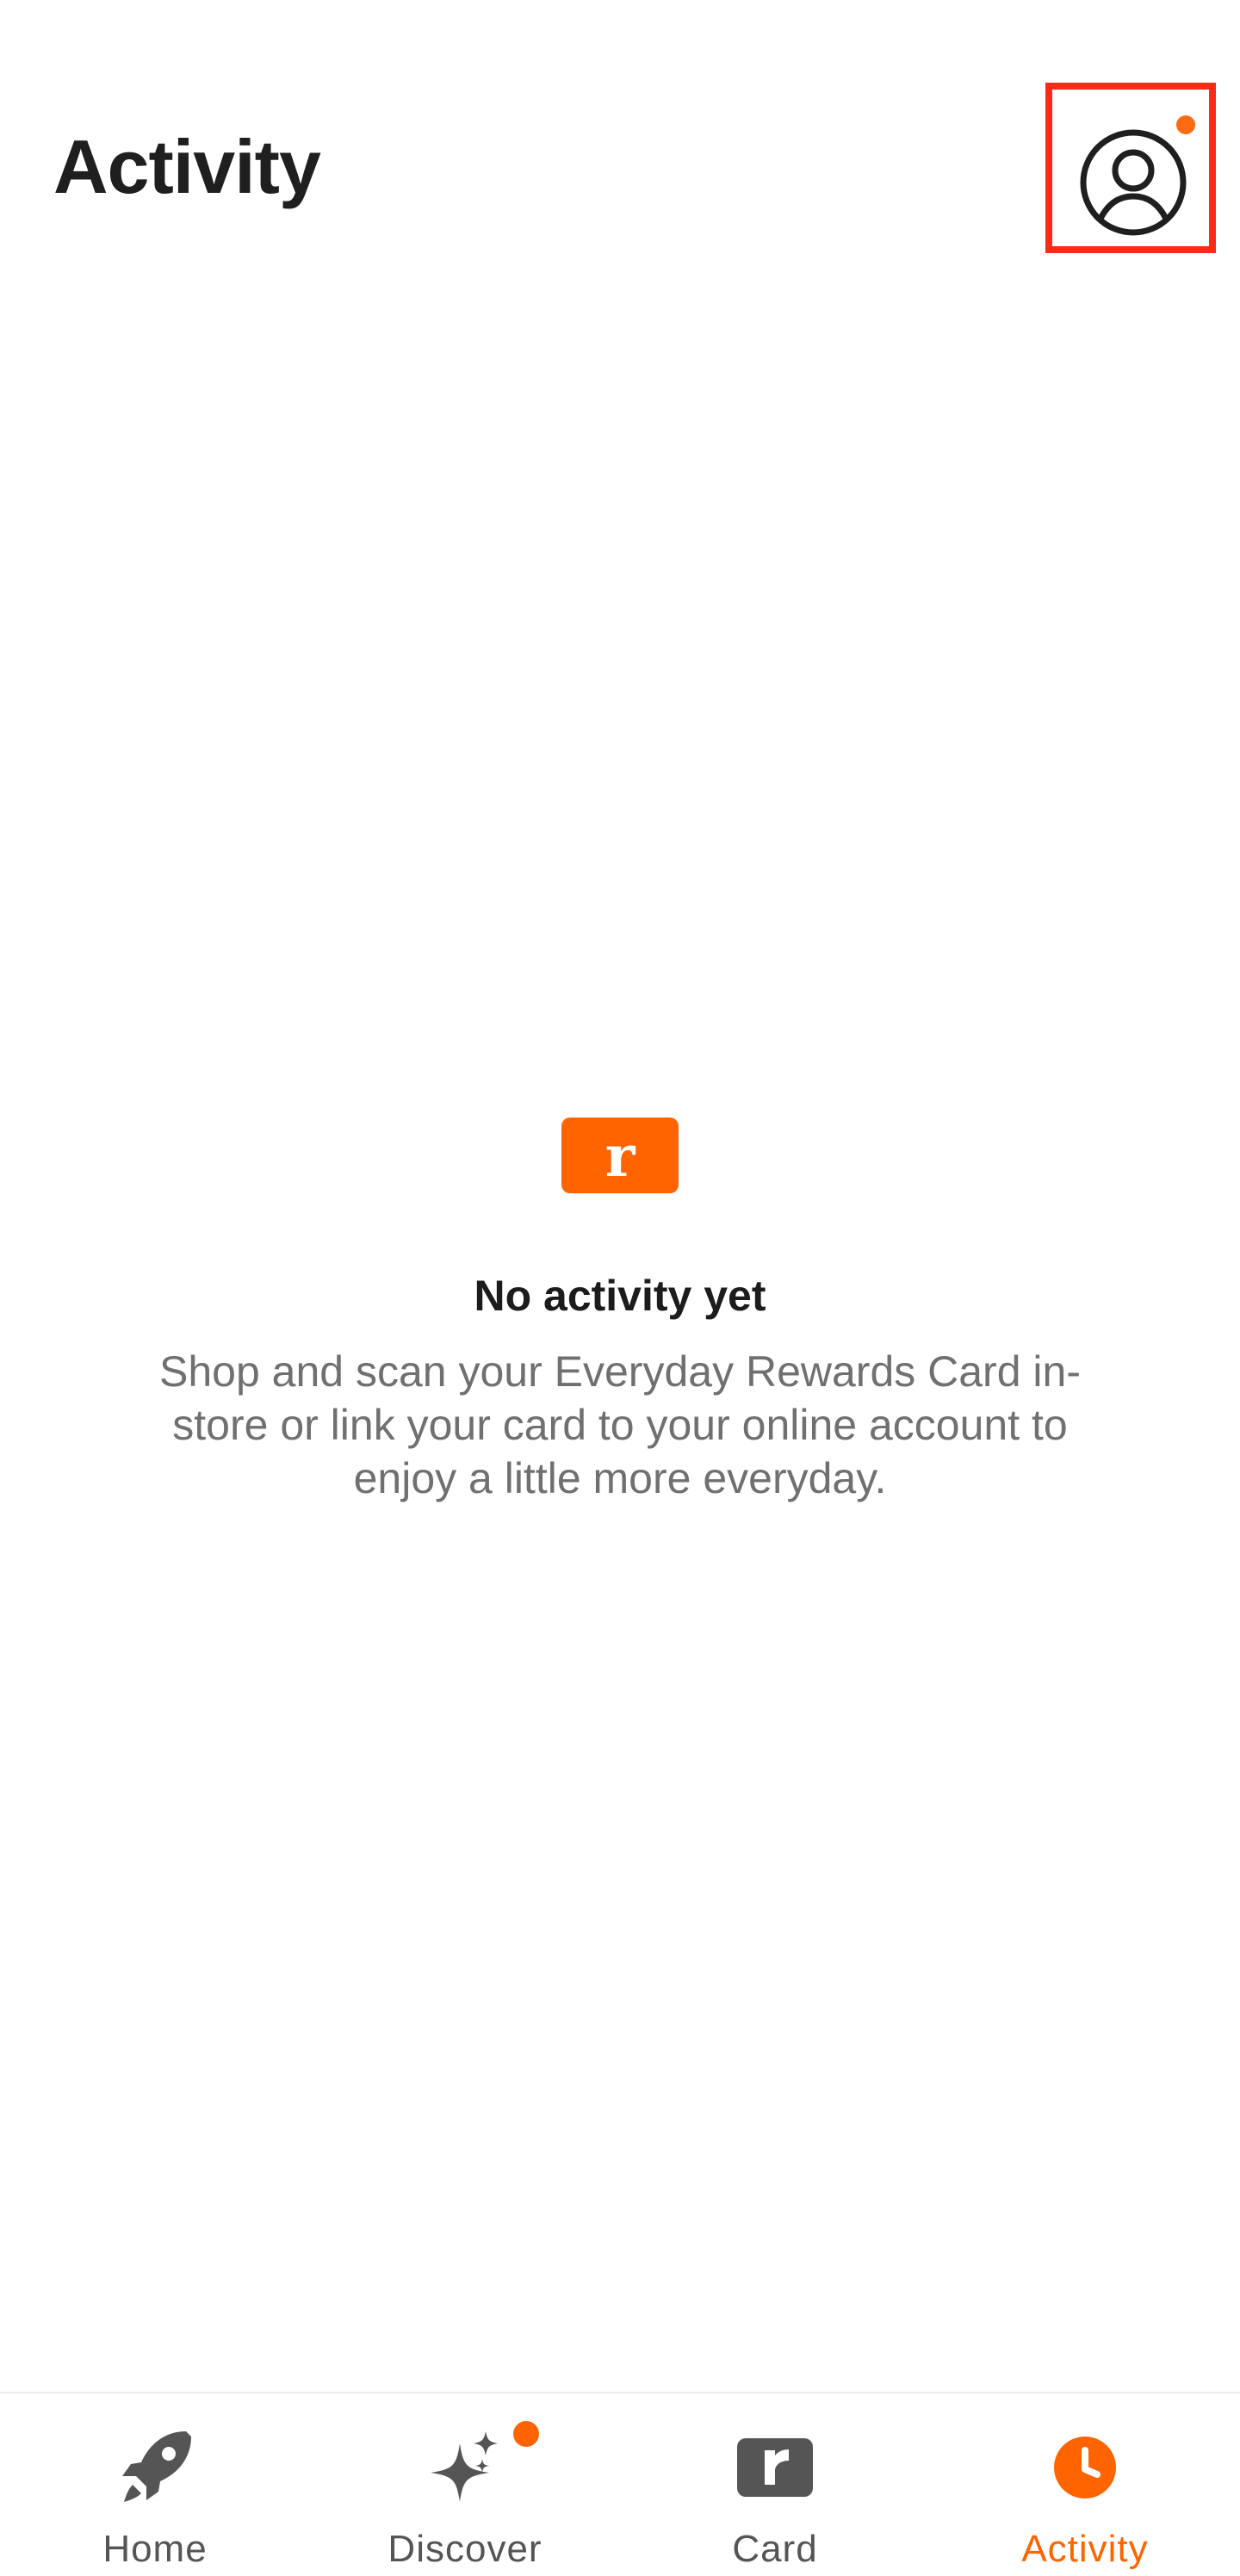 This screenshot has width=1240, height=2576. I want to click on nav-item-discover: Discover, so click(465, 2485).